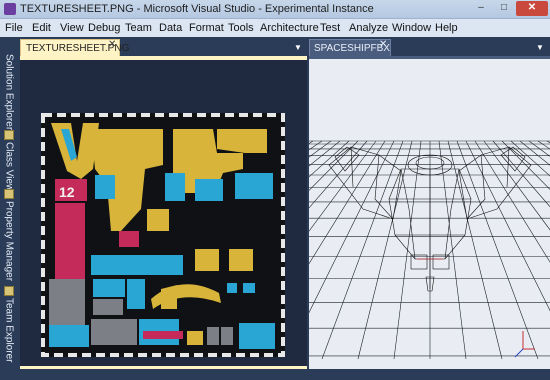 This screenshot has width=550, height=380. Describe the element at coordinates (74, 47) in the screenshot. I see `tab-texturesheet: TEXTURESHEET.PNG` at that location.